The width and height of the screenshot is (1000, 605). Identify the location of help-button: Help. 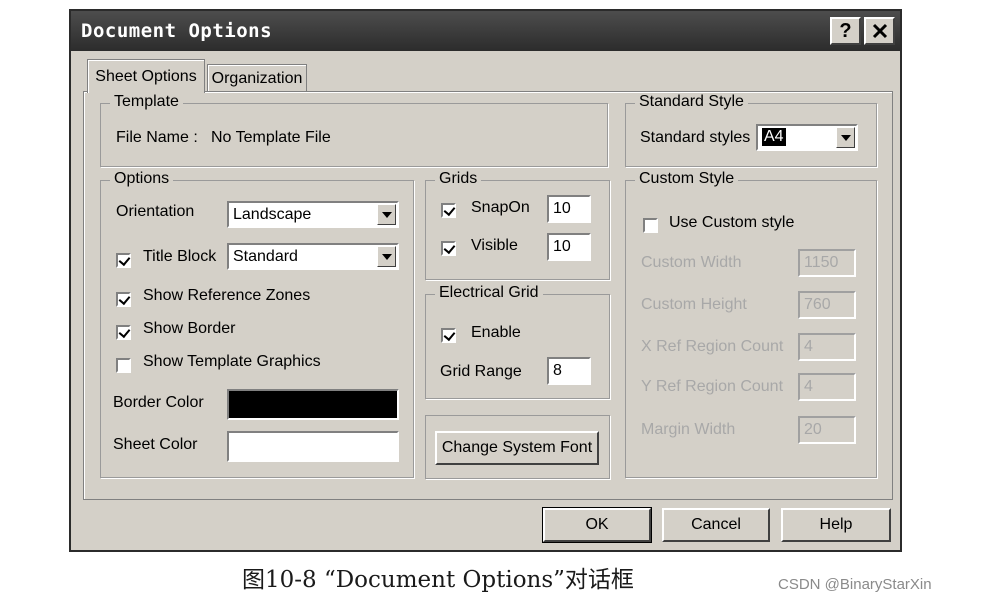
(836, 525).